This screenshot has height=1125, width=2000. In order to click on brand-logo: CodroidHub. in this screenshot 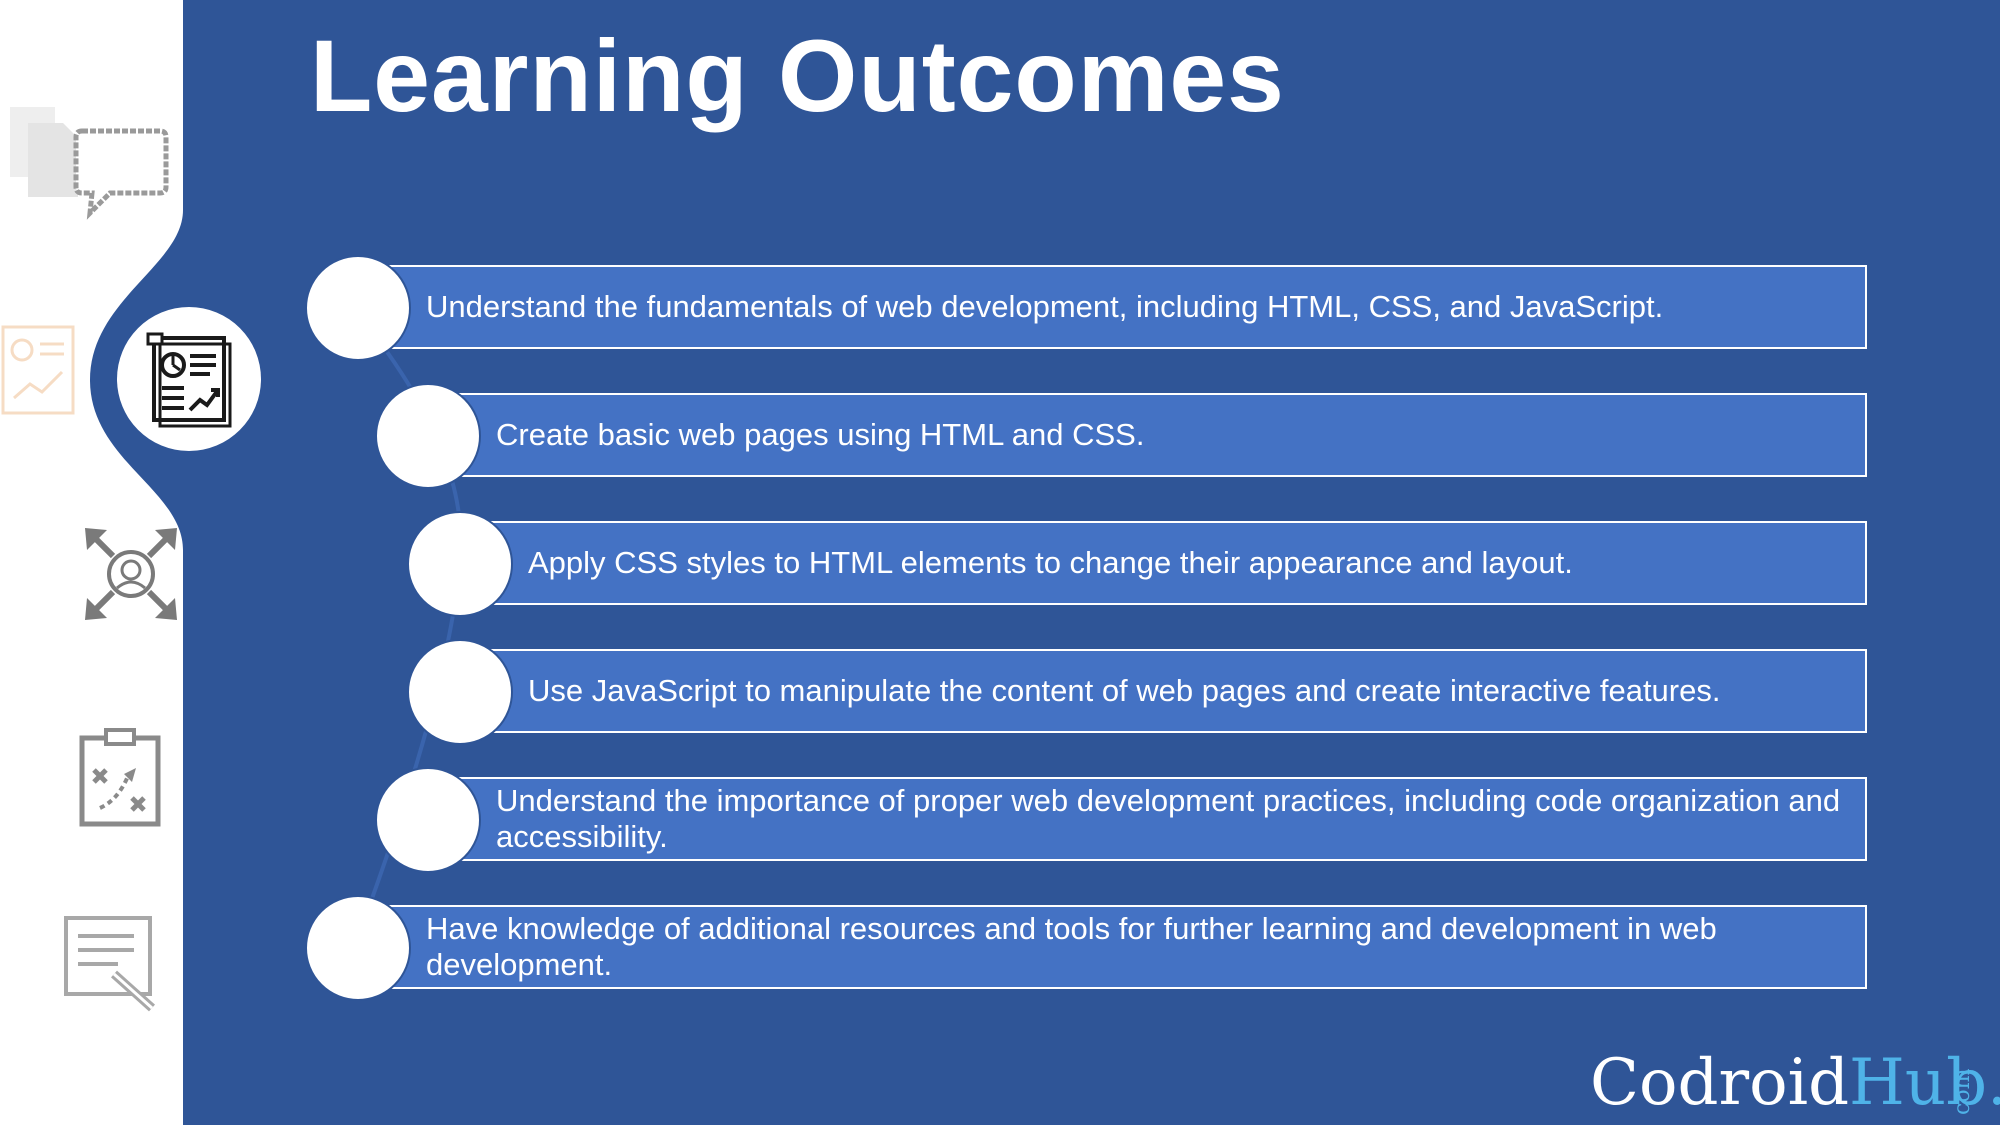, I will do `click(1795, 1083)`.